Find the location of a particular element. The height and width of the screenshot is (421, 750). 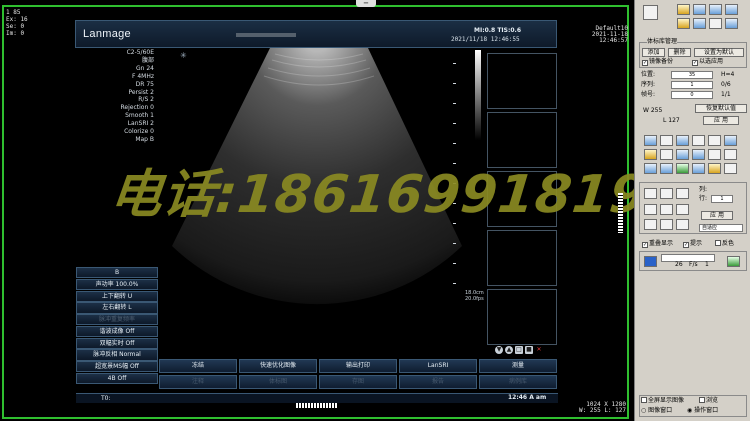

layout-1x1-icon is located at coordinates (650, 193).